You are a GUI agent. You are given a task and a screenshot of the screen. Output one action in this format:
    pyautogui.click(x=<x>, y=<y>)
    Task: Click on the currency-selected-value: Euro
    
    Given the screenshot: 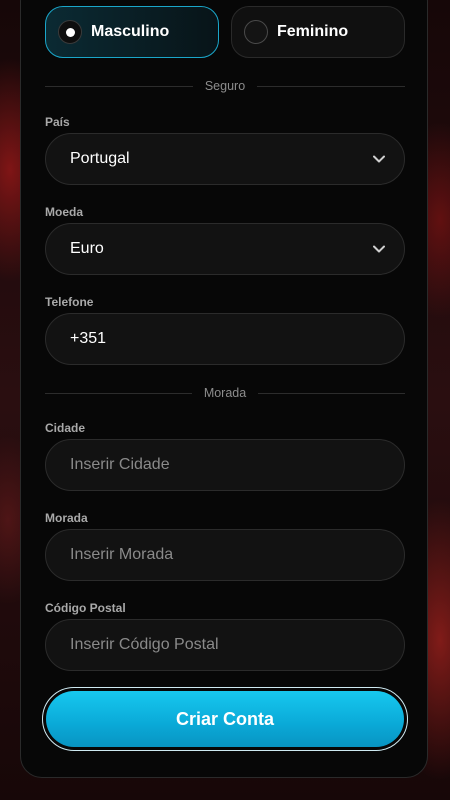 What is the action you would take?
    pyautogui.click(x=87, y=248)
    